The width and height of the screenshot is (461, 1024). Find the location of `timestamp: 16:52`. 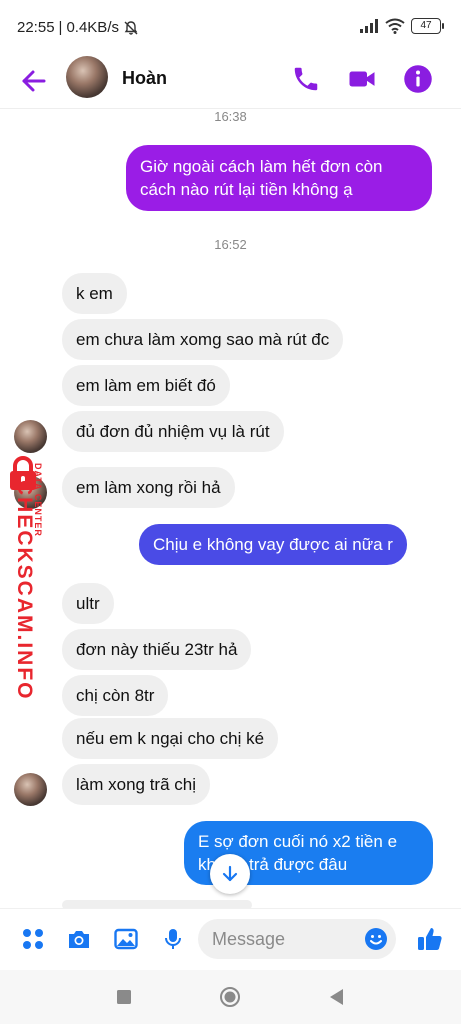

timestamp: 16:52 is located at coordinates (230, 244).